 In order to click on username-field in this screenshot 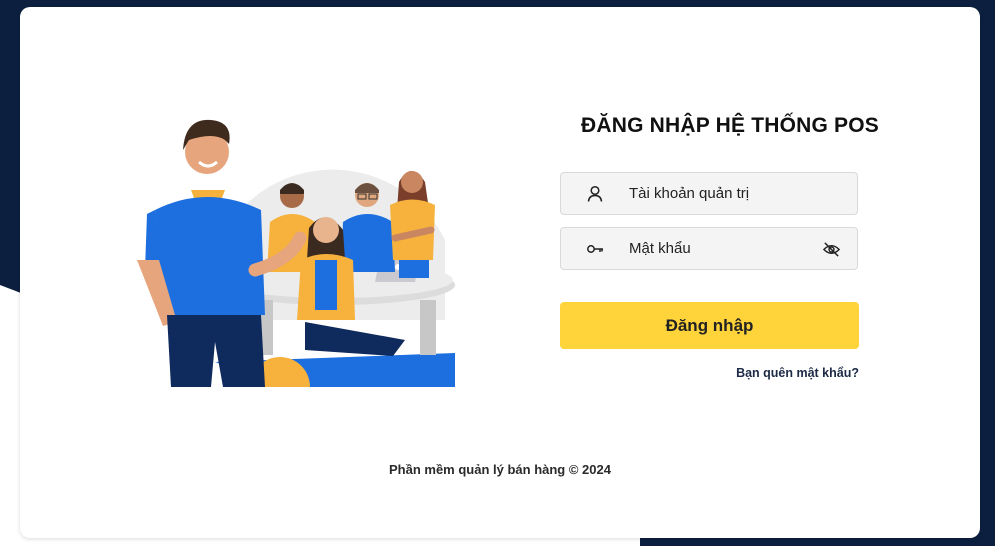, I will do `click(709, 193)`.